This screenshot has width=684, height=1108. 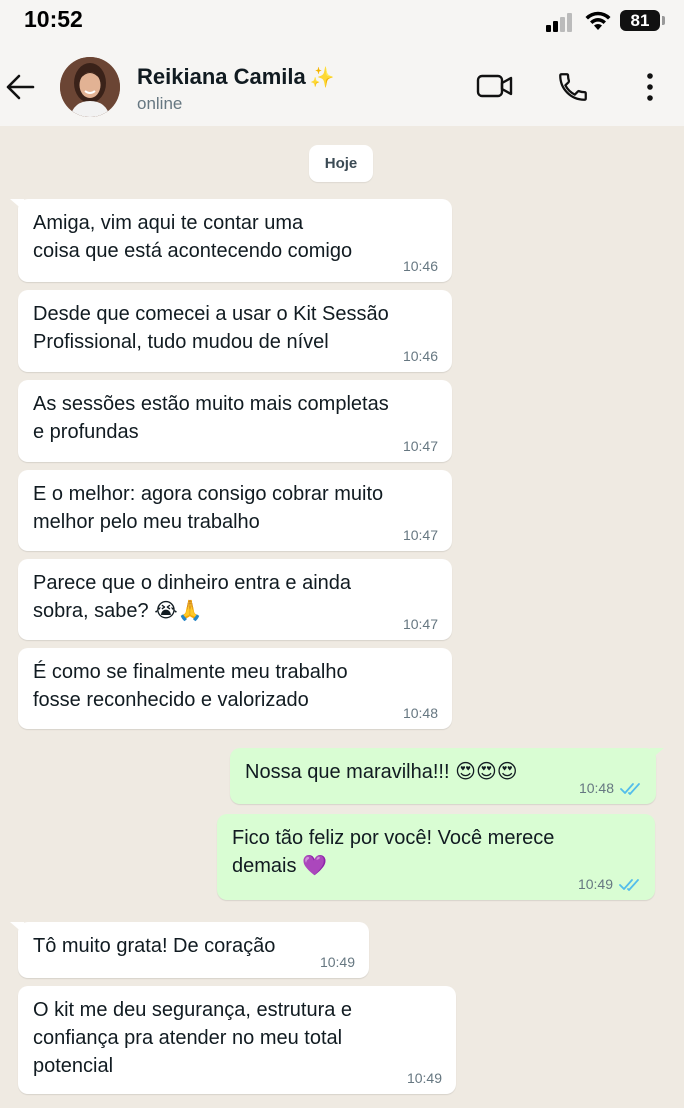 I want to click on message-text: Tô muito grata! De coração, so click(x=154, y=946).